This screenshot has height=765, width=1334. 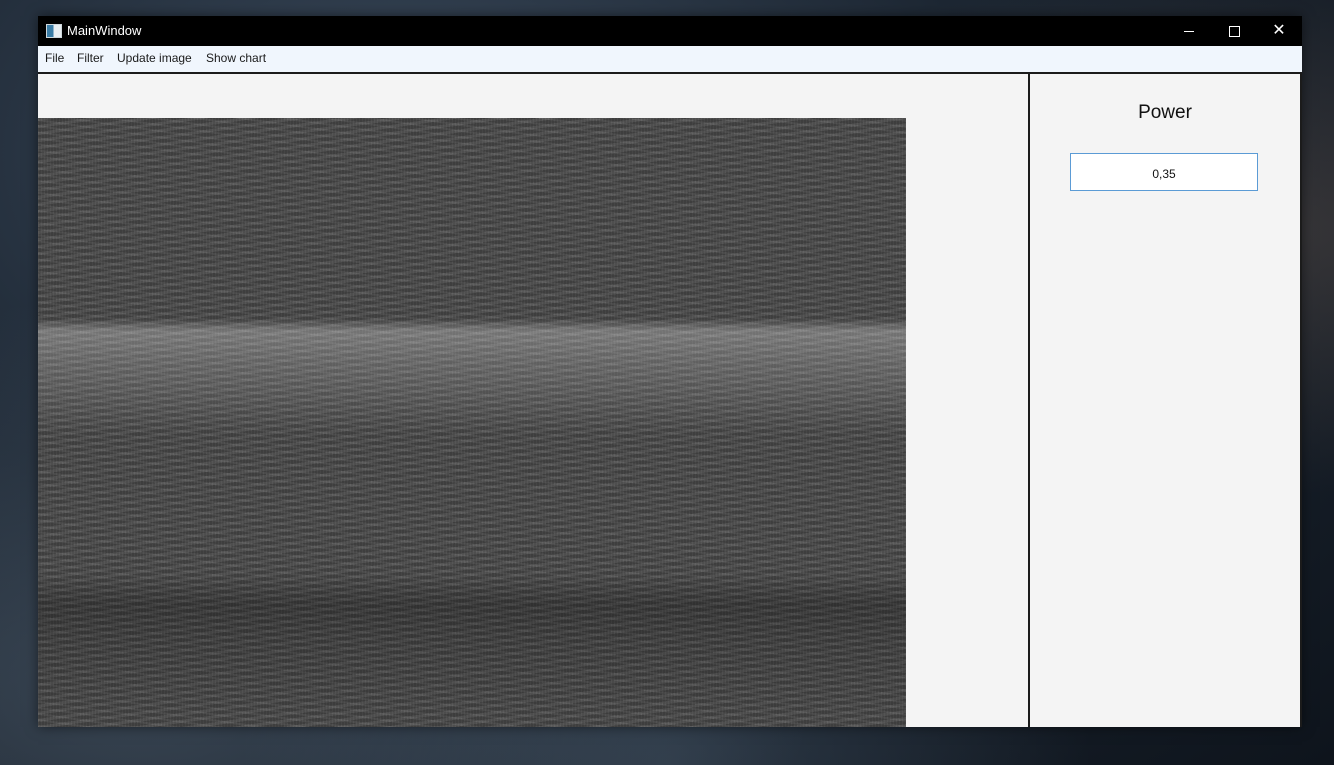 I want to click on menu-show-chart: Show chart, so click(x=236, y=58).